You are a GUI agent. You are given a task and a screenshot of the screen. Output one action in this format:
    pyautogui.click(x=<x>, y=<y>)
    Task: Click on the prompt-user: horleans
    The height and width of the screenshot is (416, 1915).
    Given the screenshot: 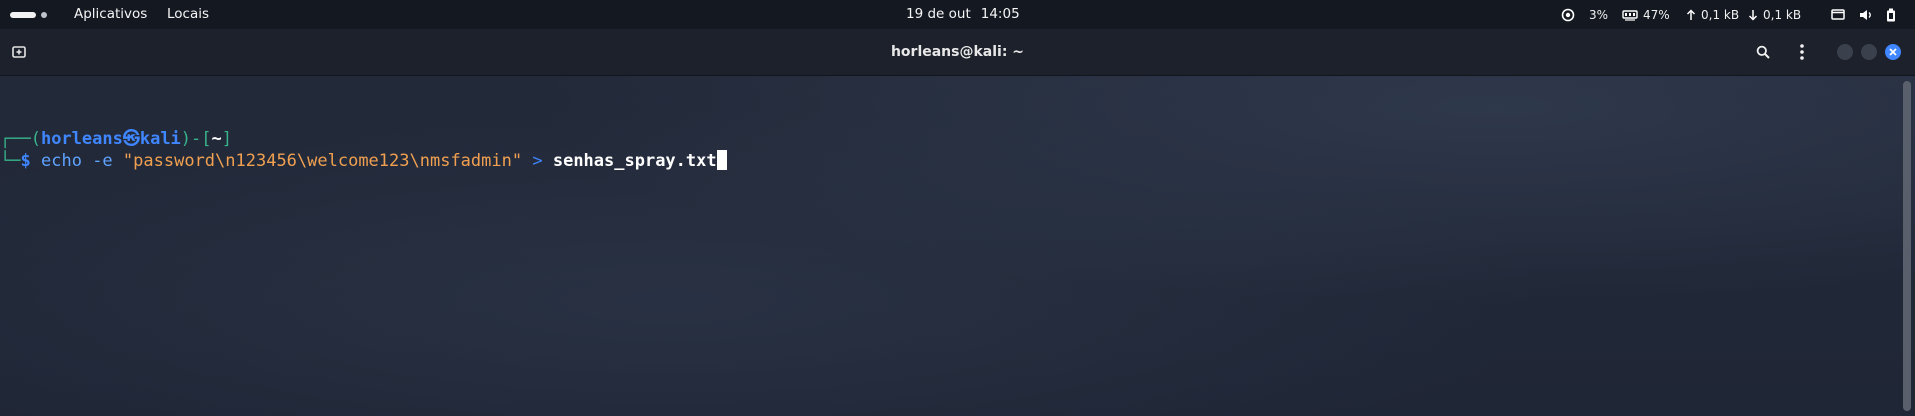 What is the action you would take?
    pyautogui.click(x=81, y=139)
    